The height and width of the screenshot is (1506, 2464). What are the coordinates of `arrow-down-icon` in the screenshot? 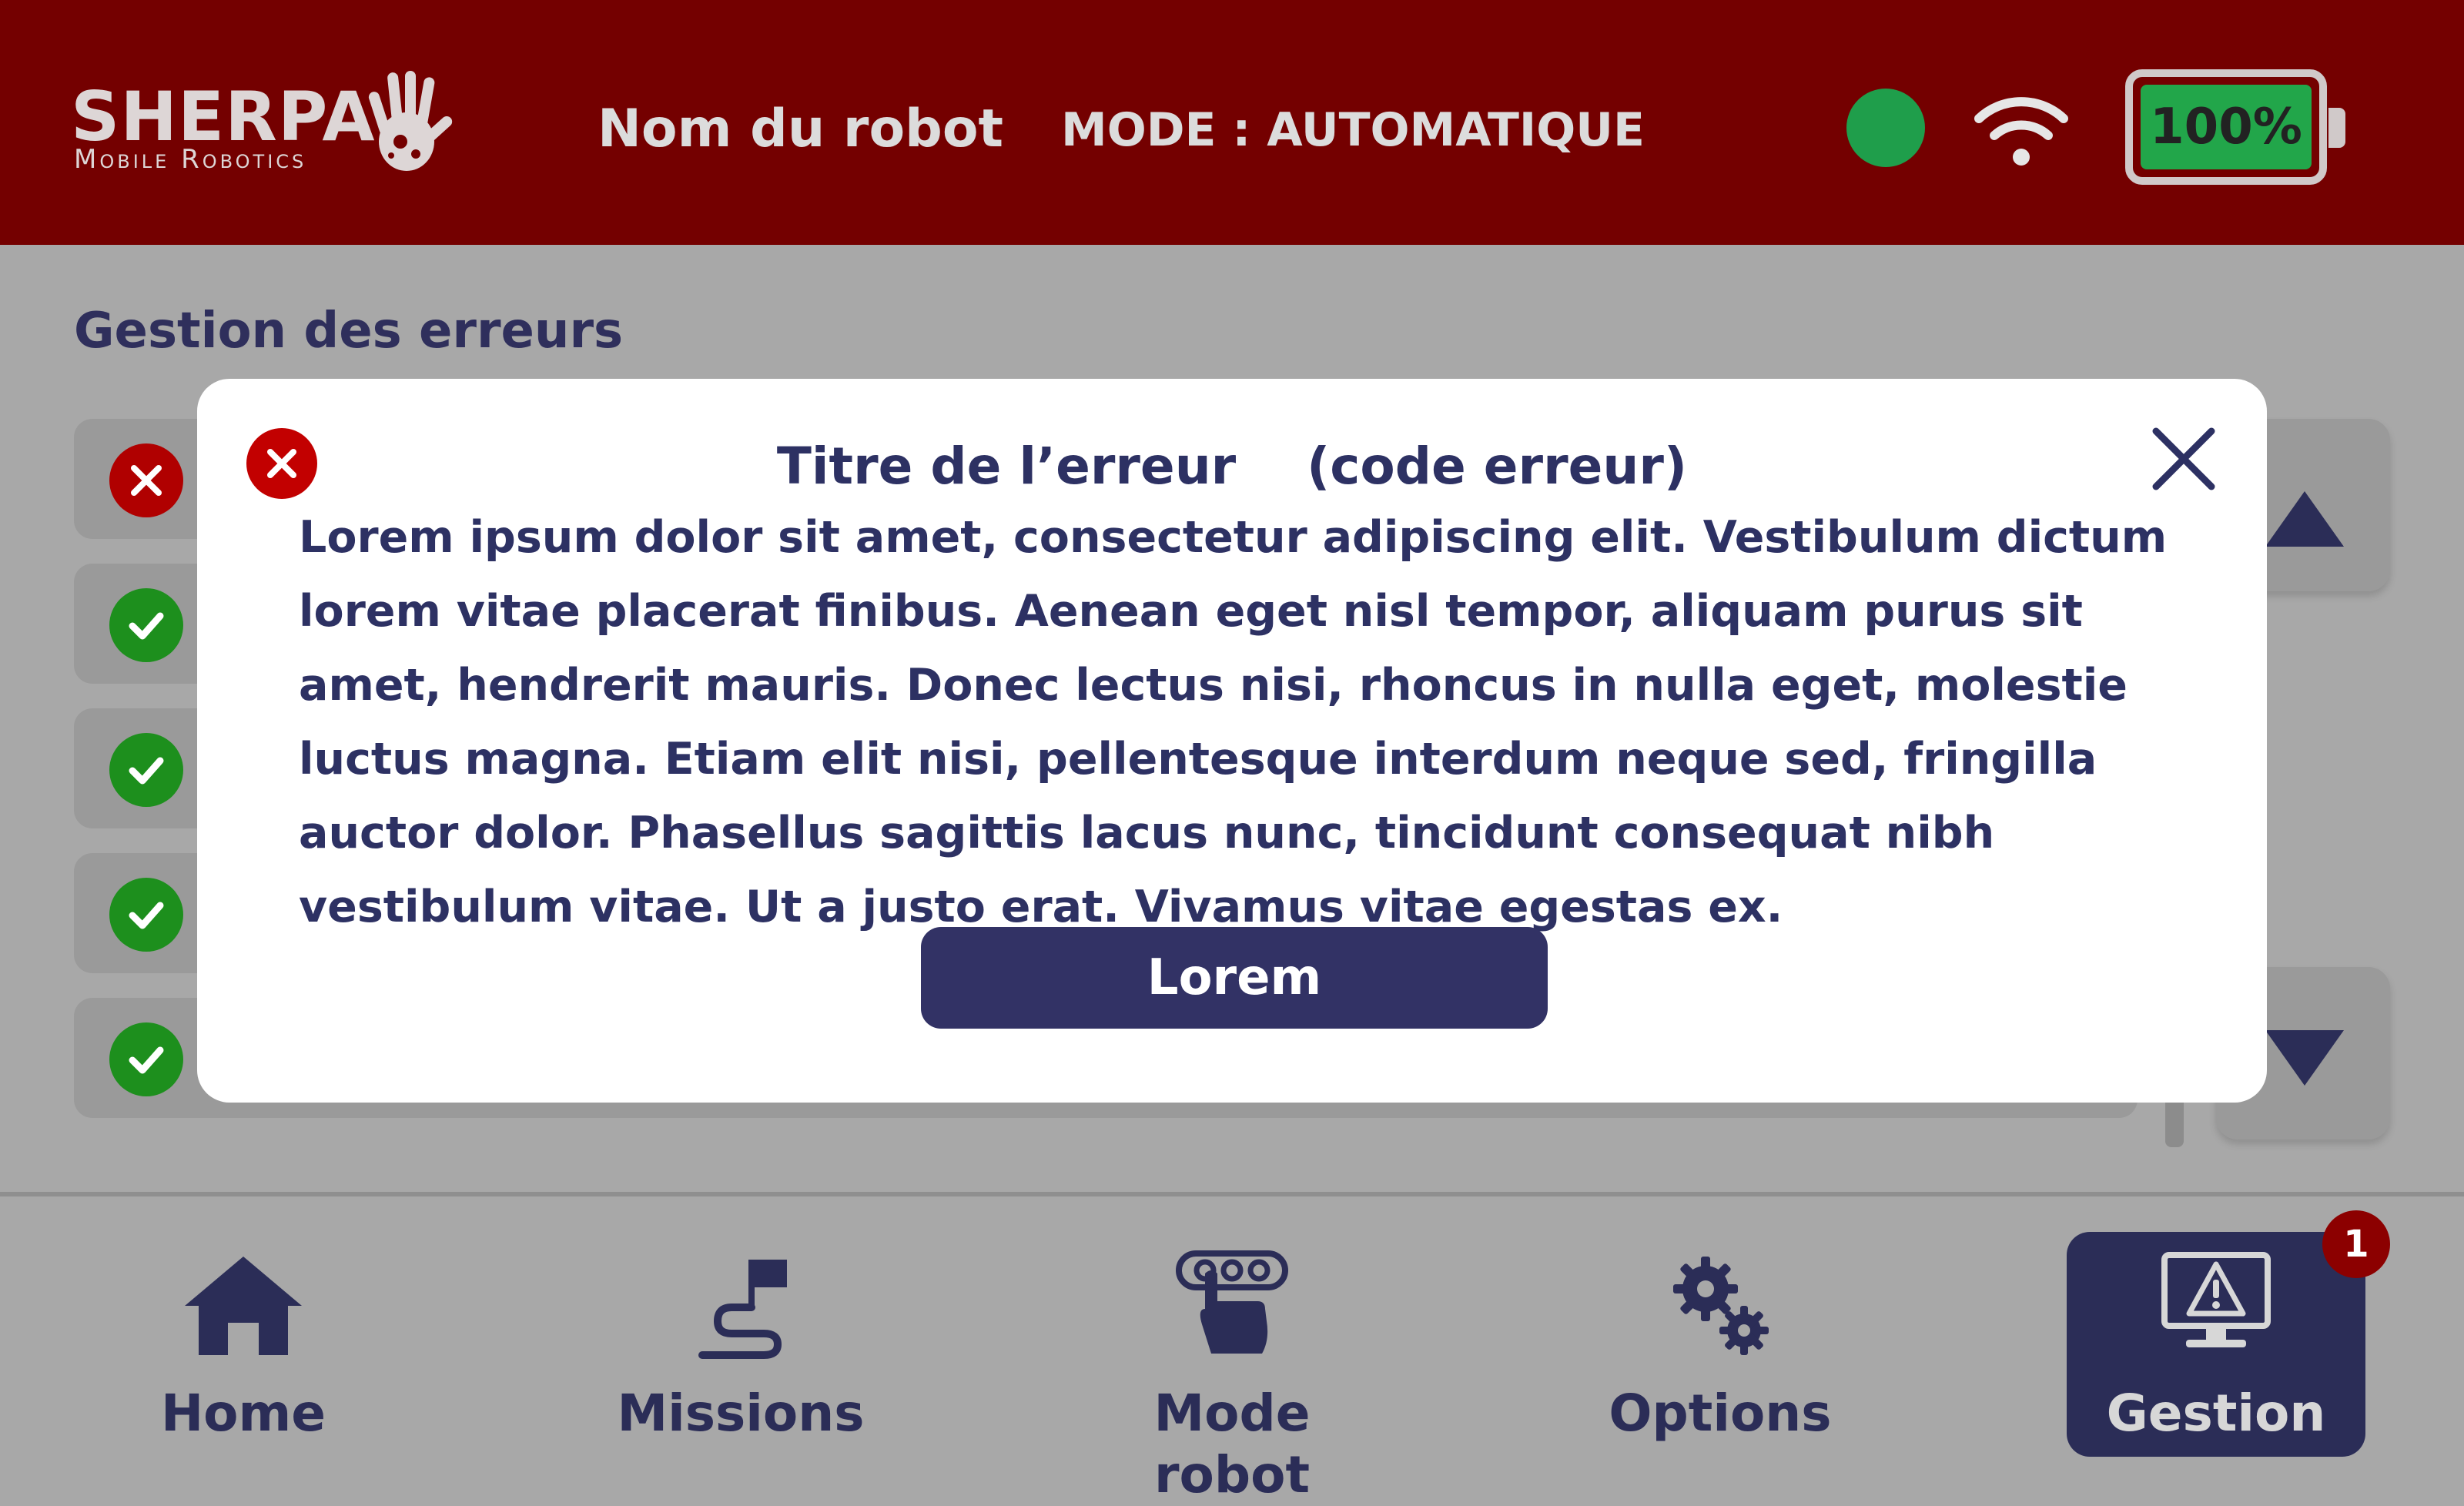 It's located at (2304, 1058).